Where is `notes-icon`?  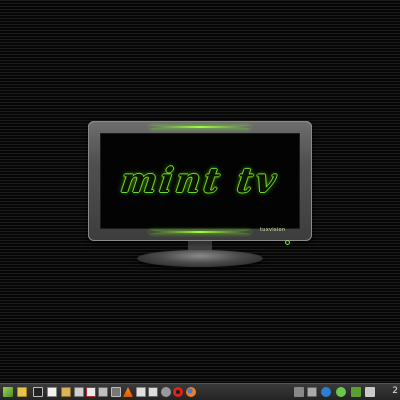 notes-icon is located at coordinates (22, 392).